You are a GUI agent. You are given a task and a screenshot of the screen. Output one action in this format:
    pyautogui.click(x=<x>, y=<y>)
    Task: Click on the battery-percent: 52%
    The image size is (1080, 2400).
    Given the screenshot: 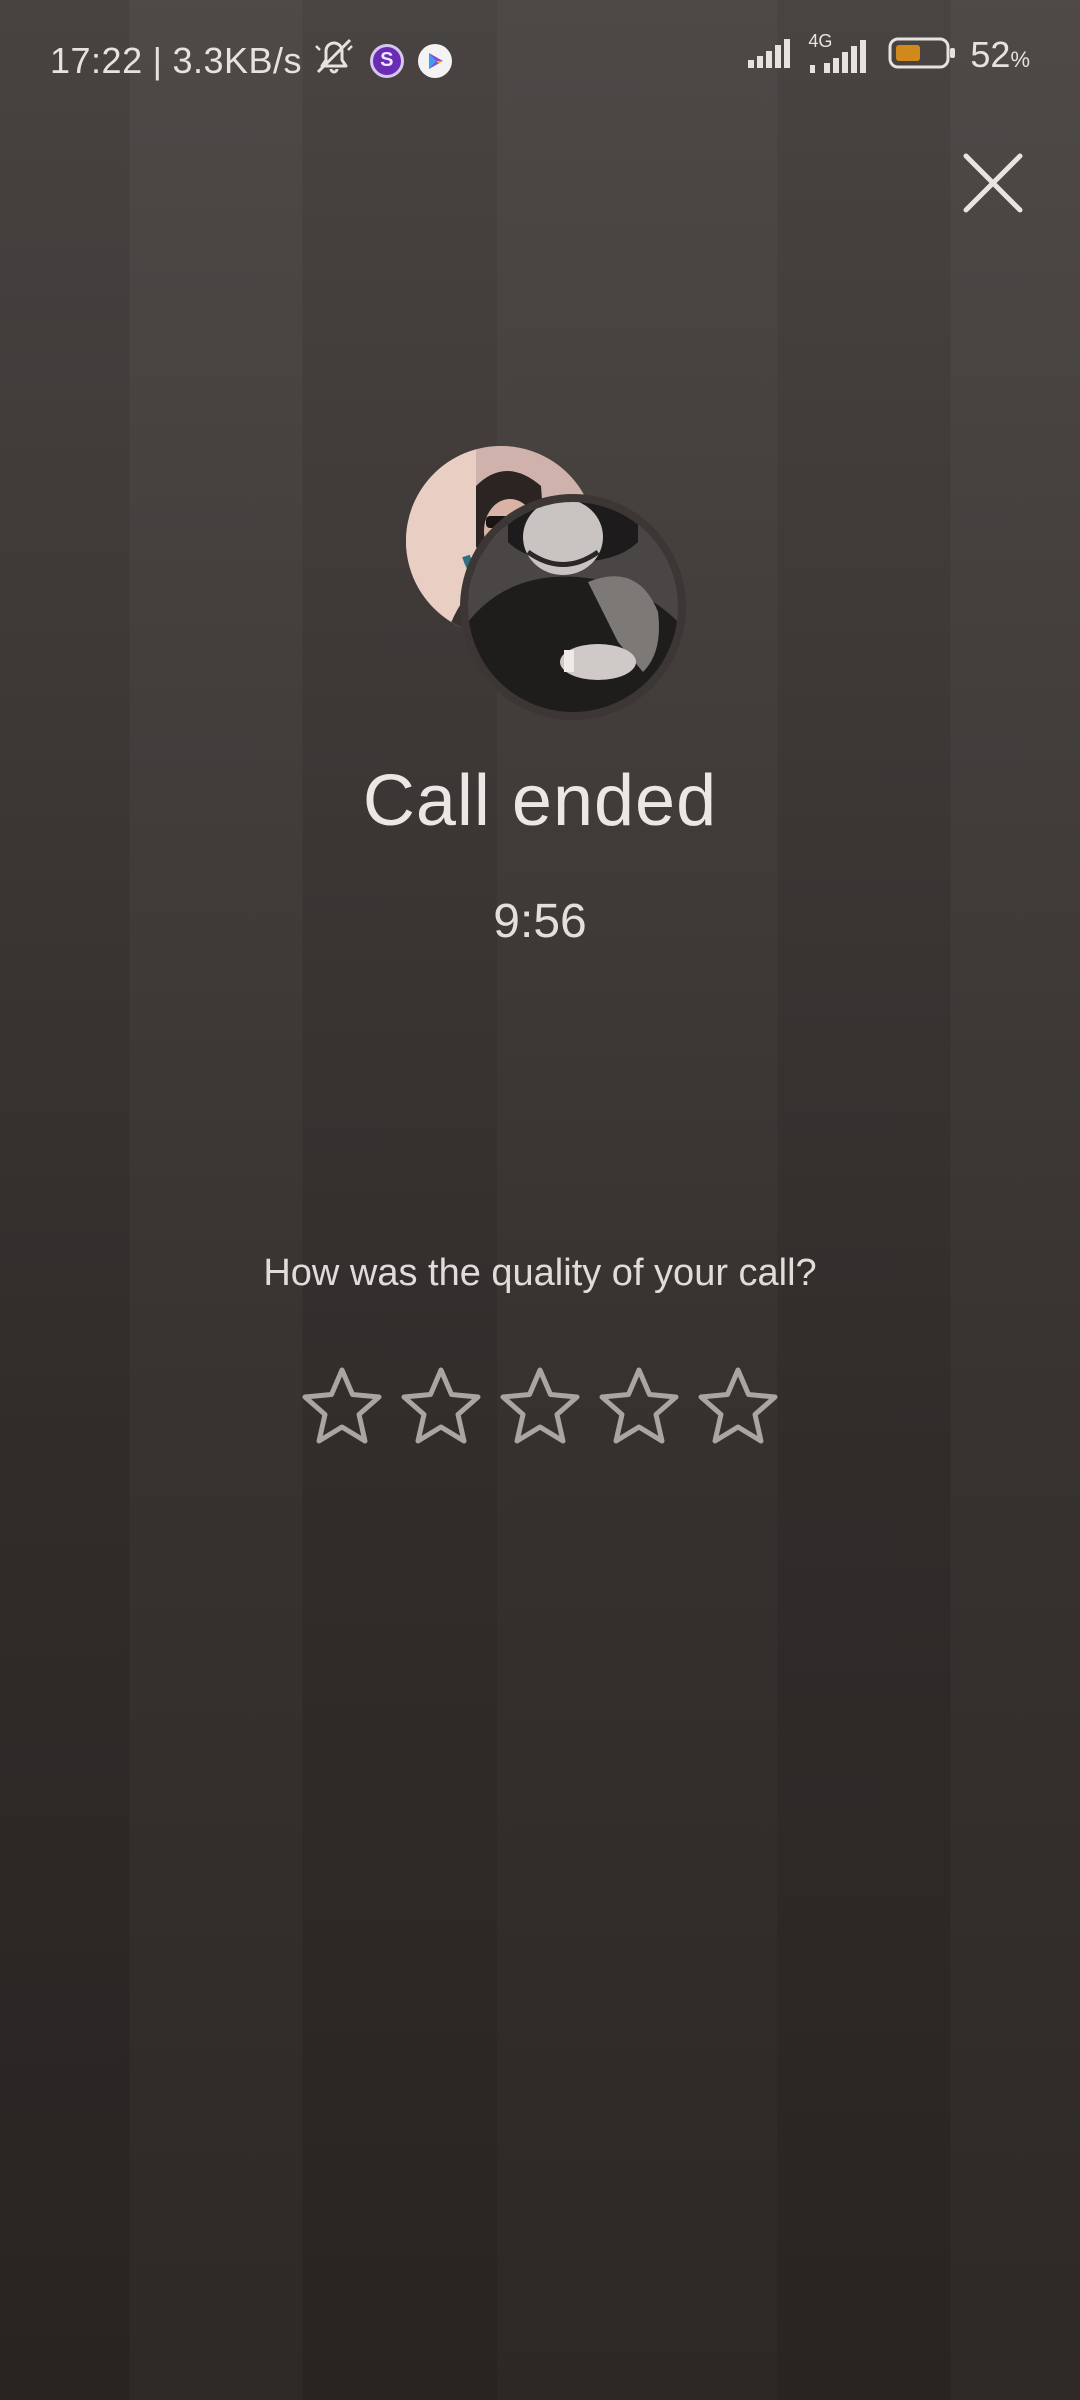 What is the action you would take?
    pyautogui.click(x=1000, y=55)
    